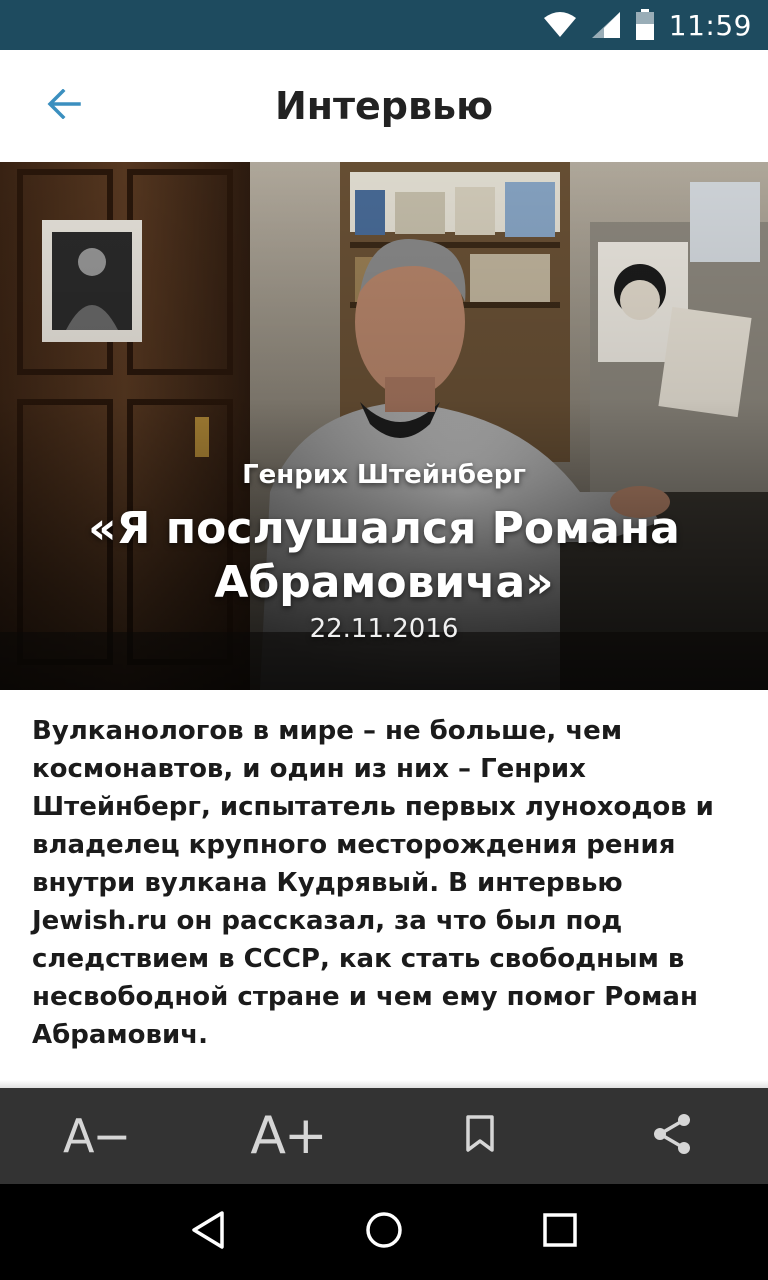  What do you see at coordinates (384, 1136) in the screenshot?
I see `reader-toolbar: A− A+` at bounding box center [384, 1136].